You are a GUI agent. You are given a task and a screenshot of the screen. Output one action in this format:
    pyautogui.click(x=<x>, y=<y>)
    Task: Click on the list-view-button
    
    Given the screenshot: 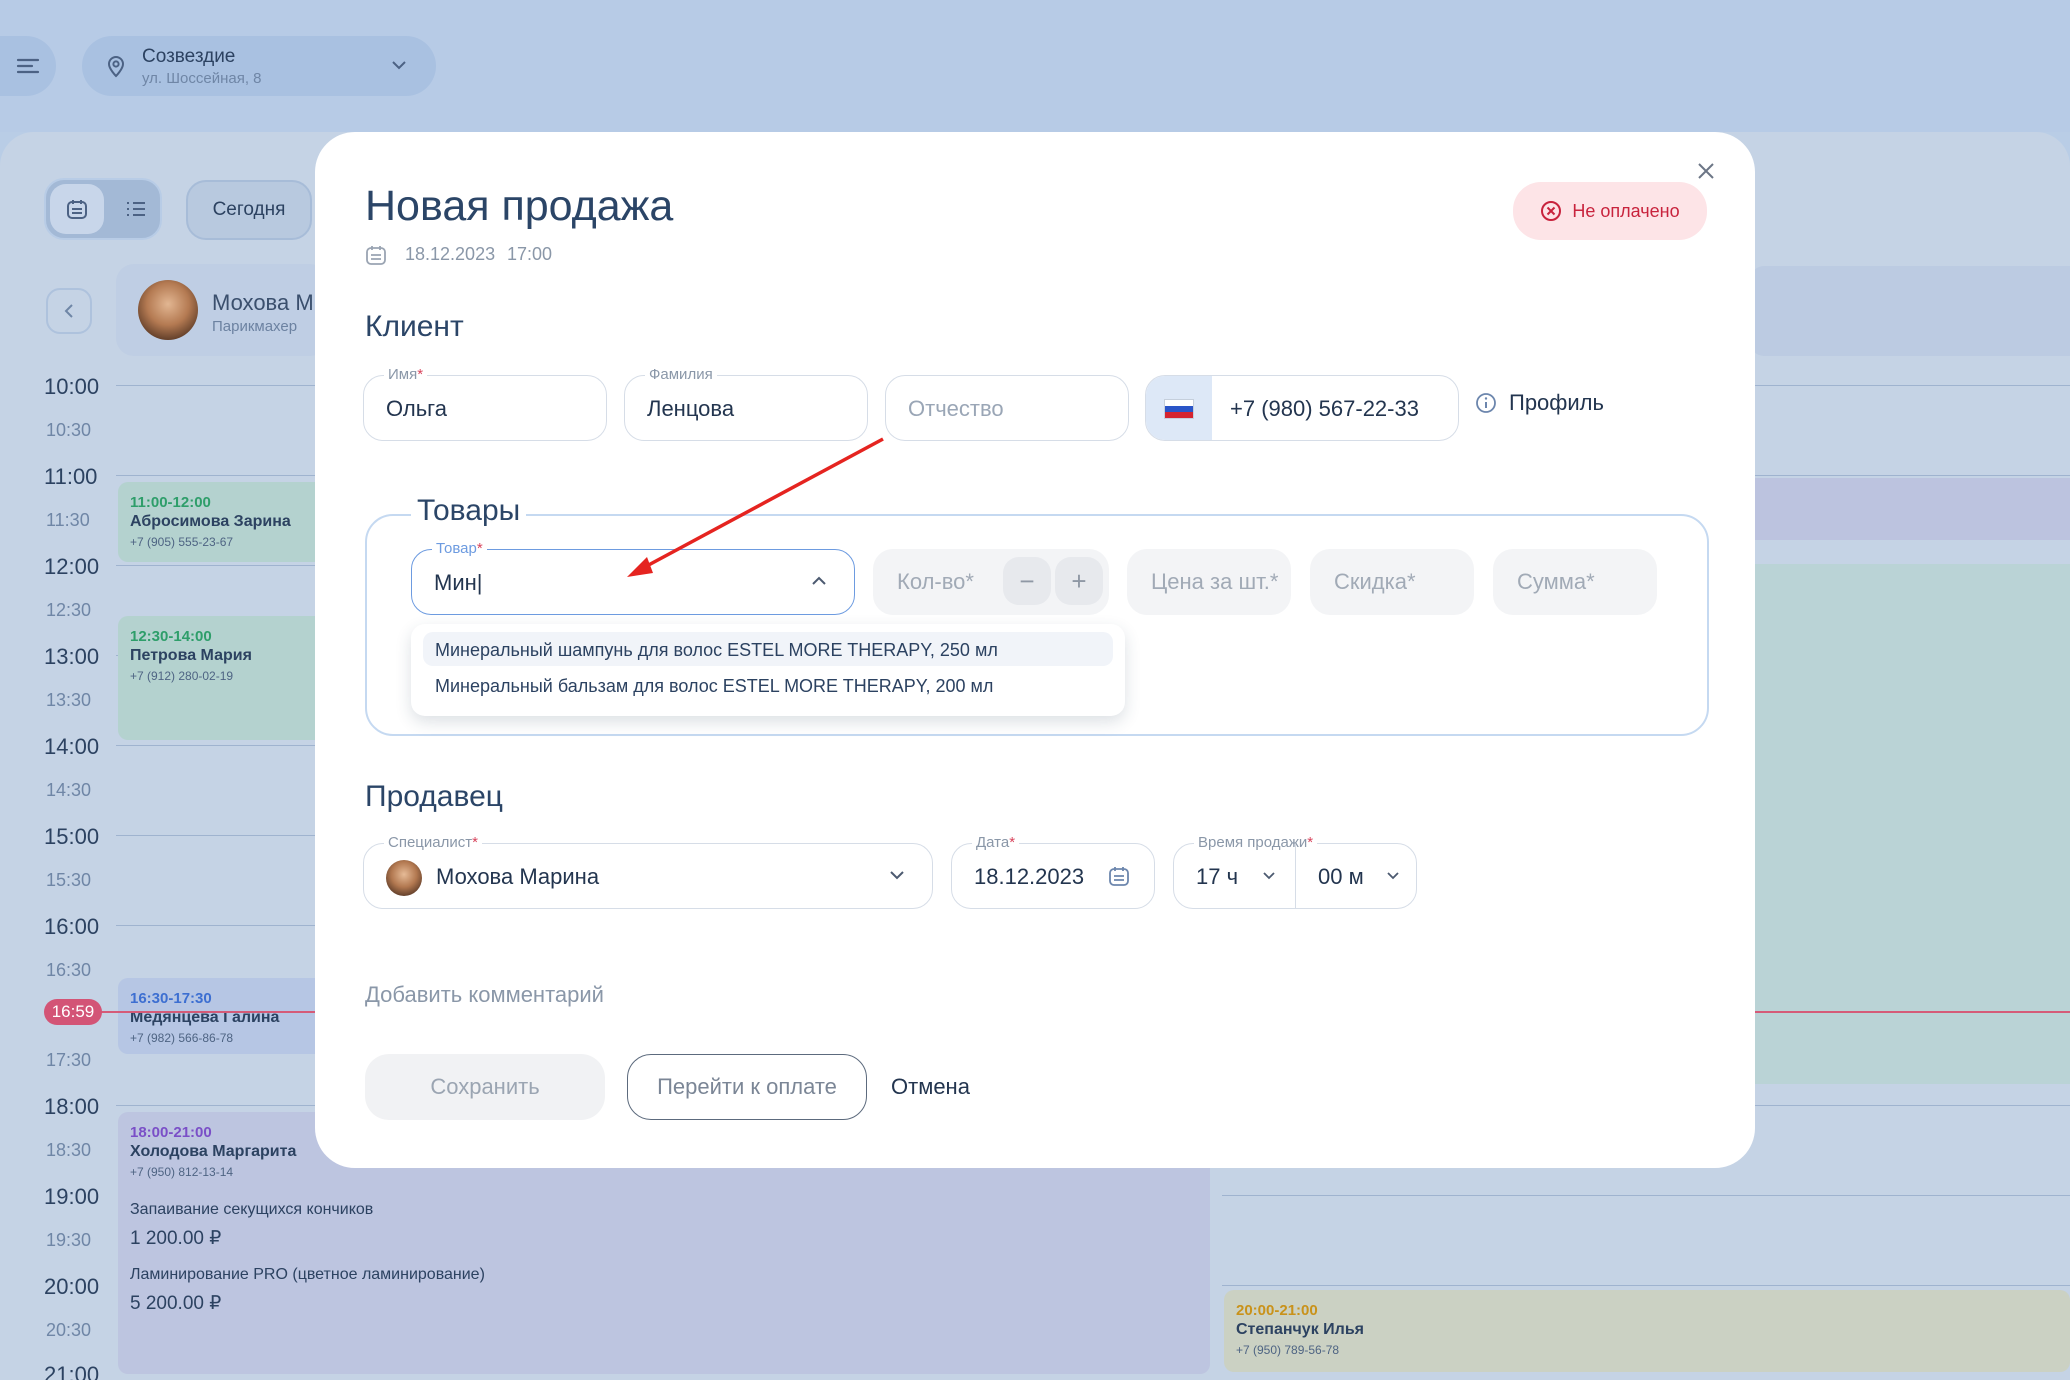 What is the action you would take?
    pyautogui.click(x=136, y=209)
    